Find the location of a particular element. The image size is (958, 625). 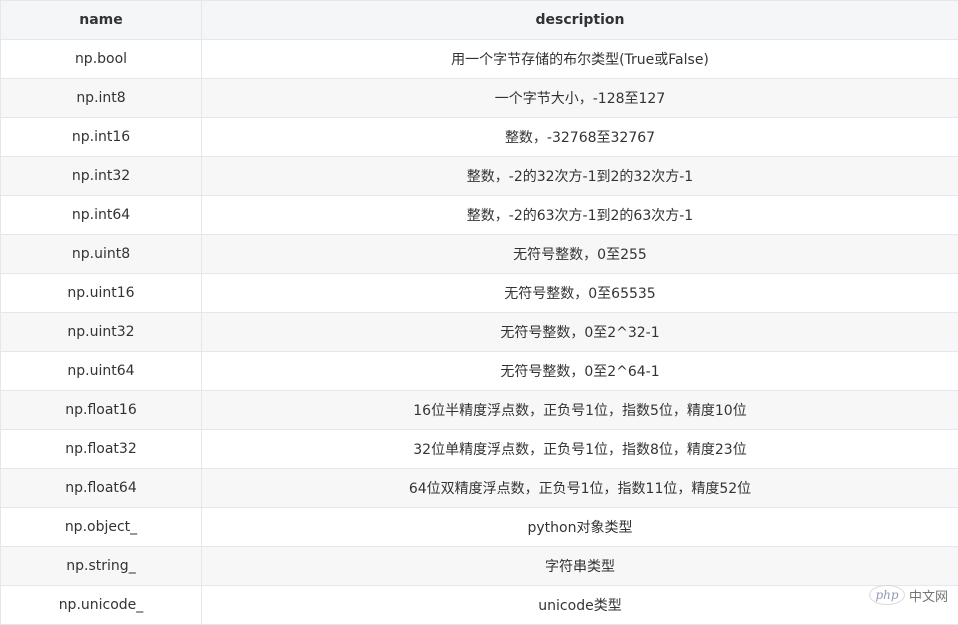

watermark-site-text: 中文网 is located at coordinates (928, 597).